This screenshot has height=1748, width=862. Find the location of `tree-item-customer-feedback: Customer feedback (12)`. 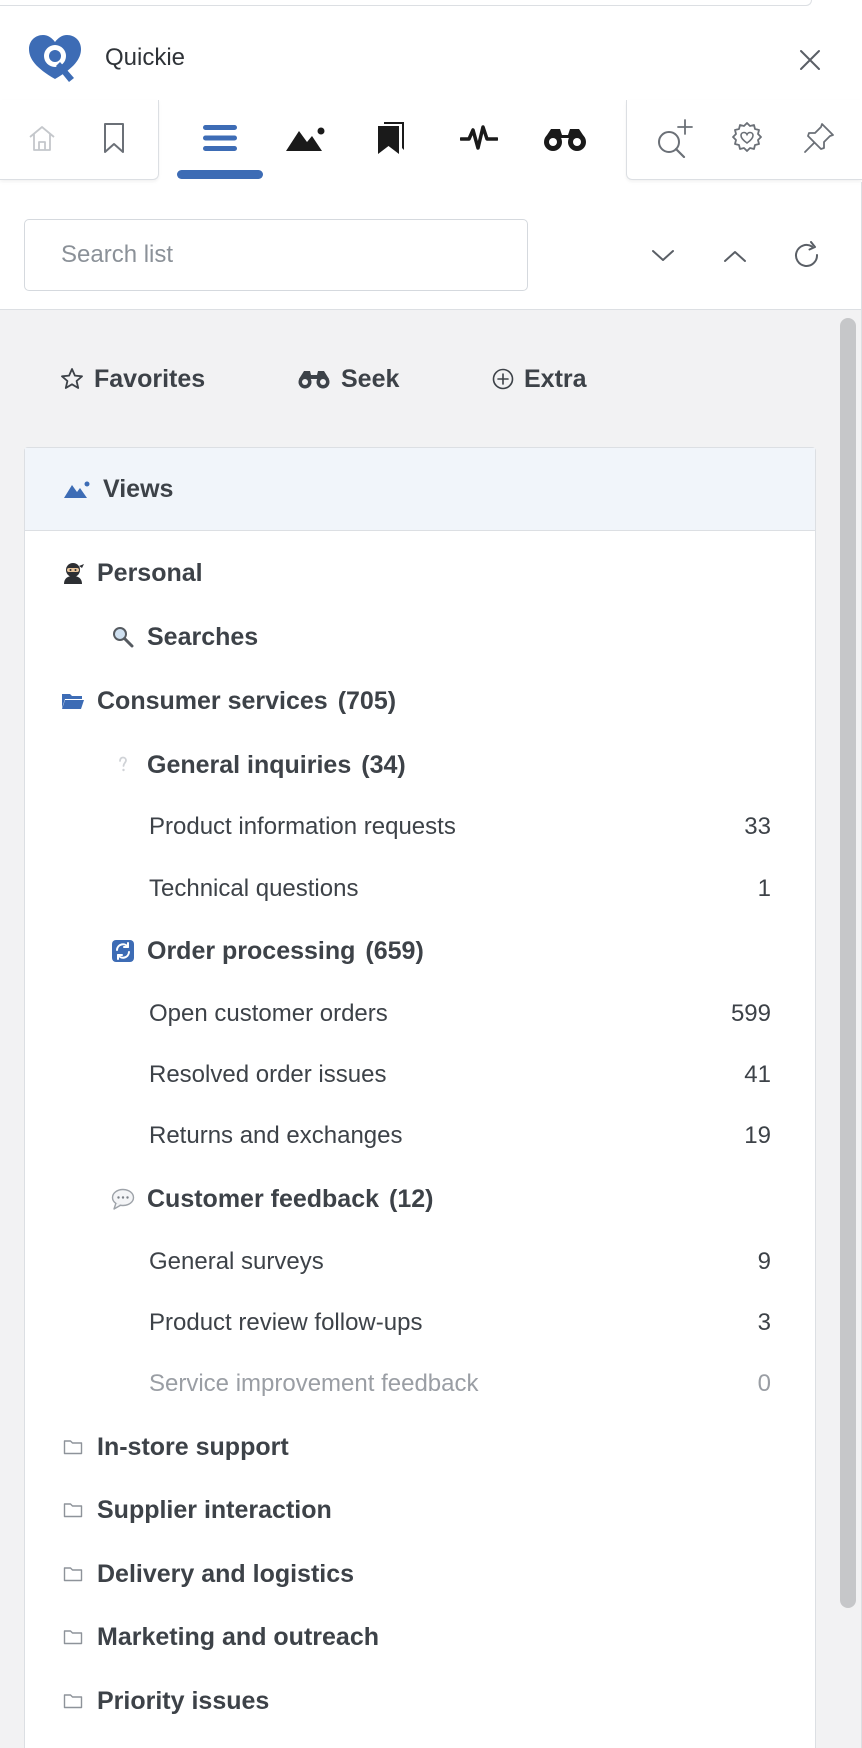

tree-item-customer-feedback: Customer feedback (12) is located at coordinates (271, 1199).